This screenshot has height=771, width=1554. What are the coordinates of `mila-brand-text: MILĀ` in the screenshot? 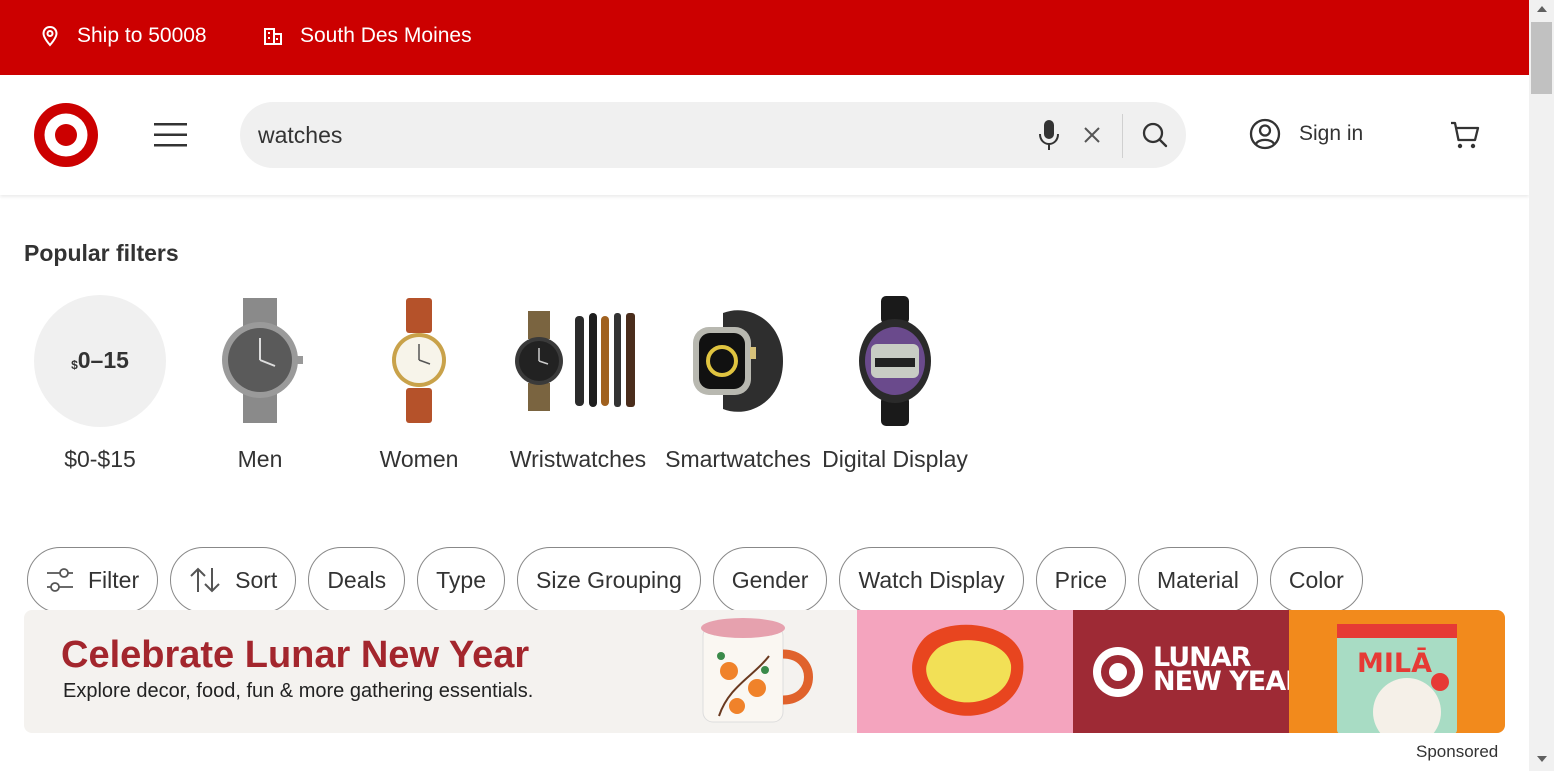 It's located at (1395, 663).